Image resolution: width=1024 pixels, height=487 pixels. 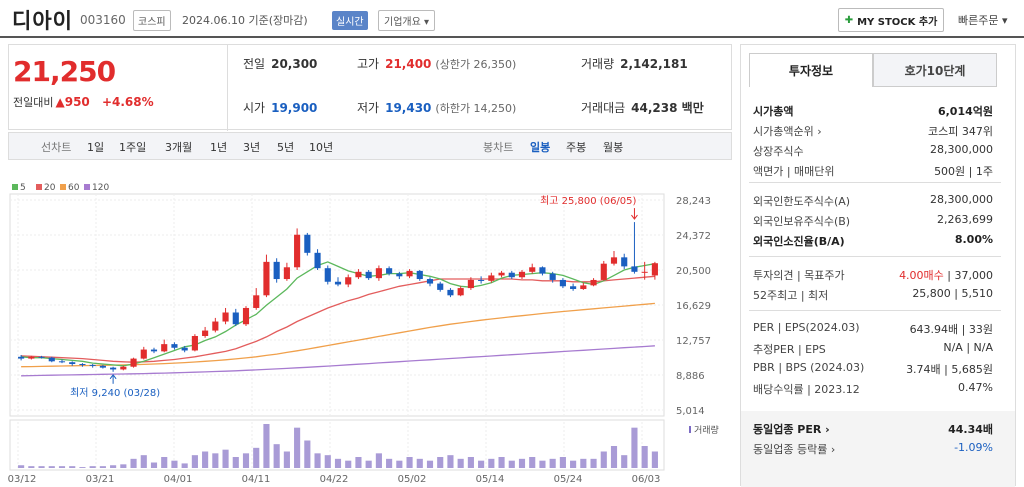 I want to click on tab-weekly: 주봉, so click(x=576, y=147).